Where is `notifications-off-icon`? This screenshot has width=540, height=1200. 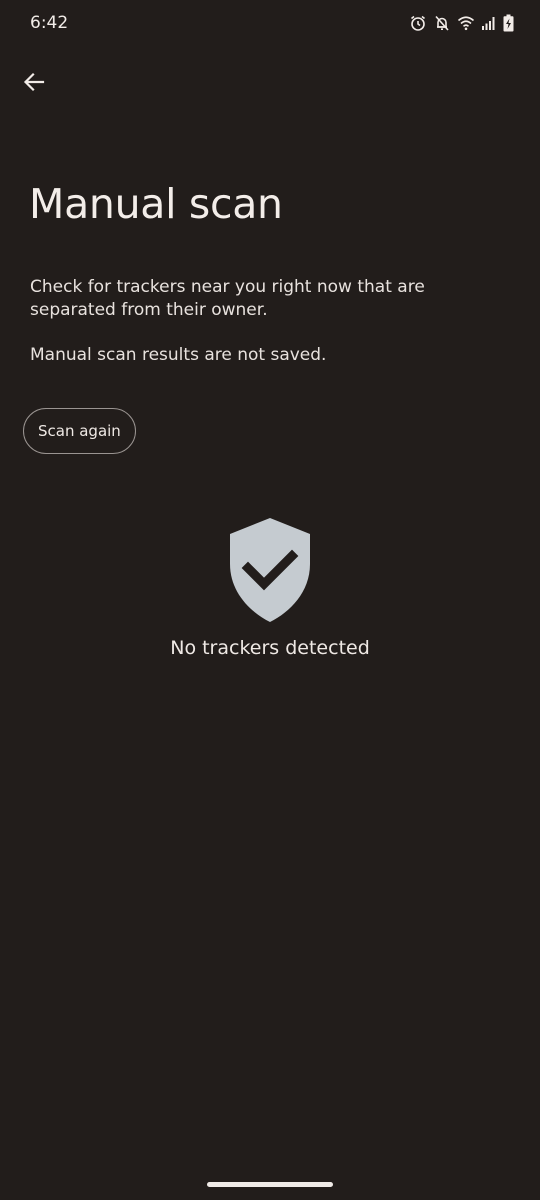
notifications-off-icon is located at coordinates (442, 23).